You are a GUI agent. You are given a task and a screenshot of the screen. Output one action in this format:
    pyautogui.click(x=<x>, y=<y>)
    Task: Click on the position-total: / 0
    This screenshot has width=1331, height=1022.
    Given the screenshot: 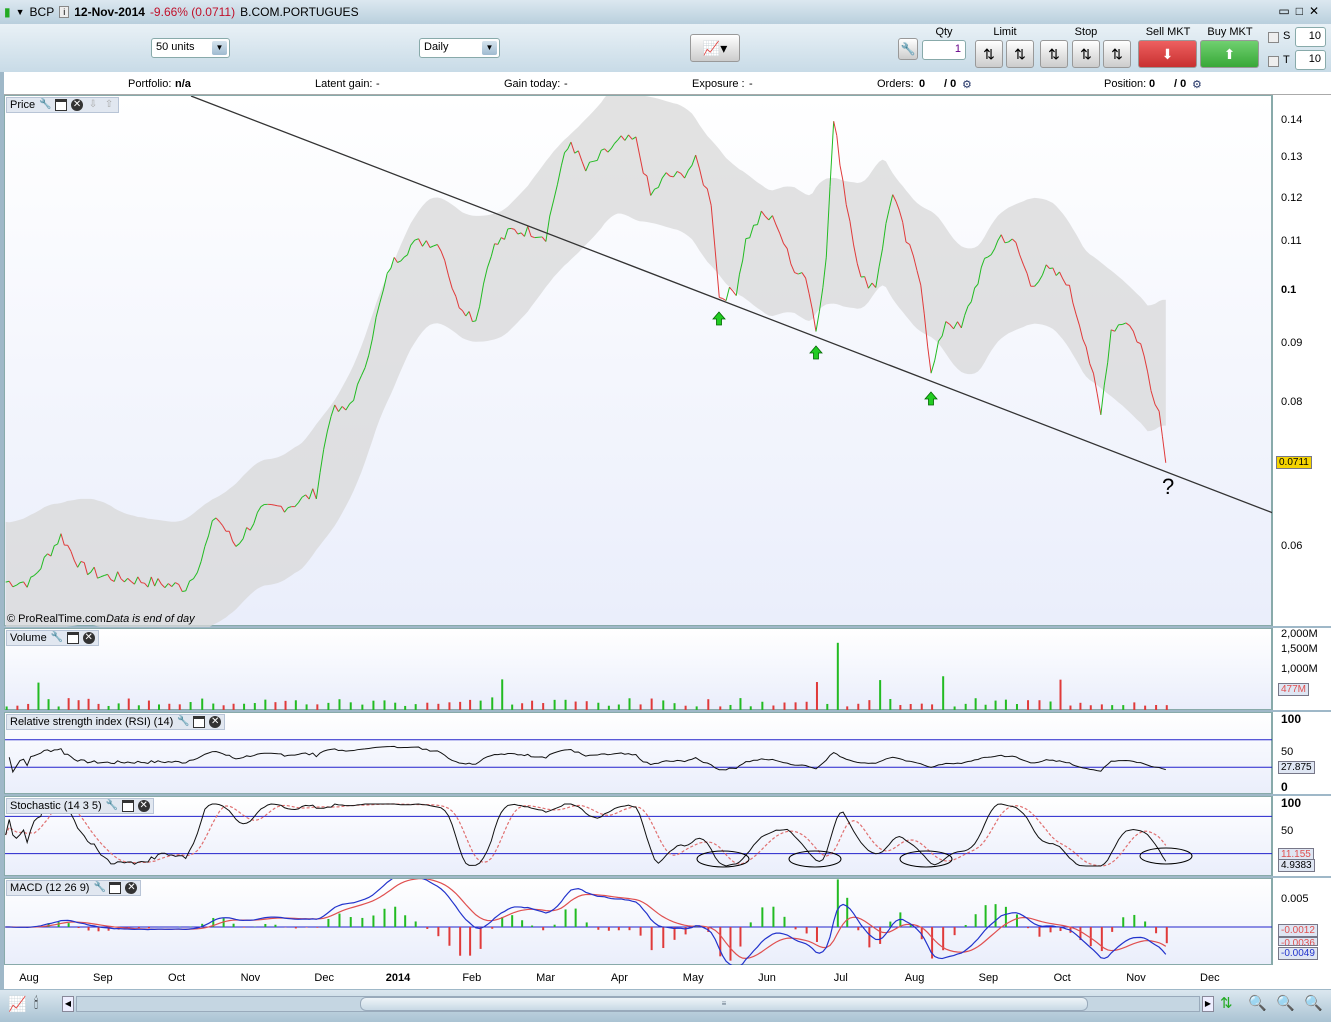 What is the action you would take?
    pyautogui.click(x=1180, y=84)
    